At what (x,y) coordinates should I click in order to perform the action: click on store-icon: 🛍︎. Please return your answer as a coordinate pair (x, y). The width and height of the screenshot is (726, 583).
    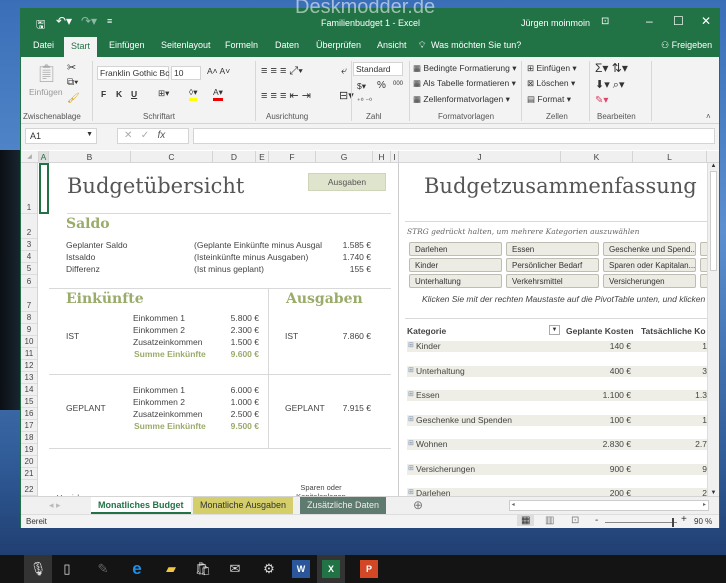
    Looking at the image, I should click on (203, 569).